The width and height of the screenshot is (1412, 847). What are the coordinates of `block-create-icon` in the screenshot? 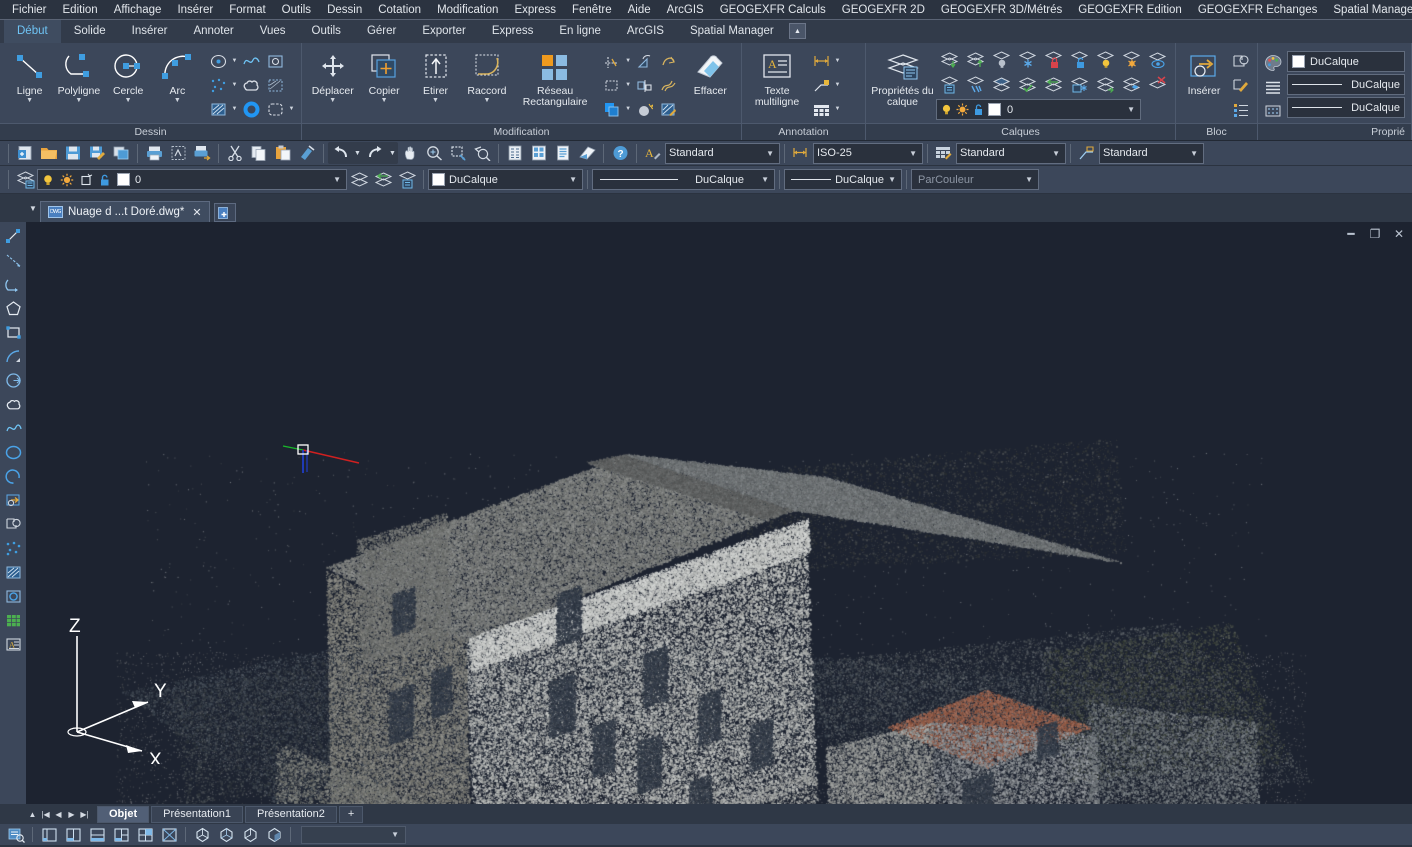 It's located at (13, 524).